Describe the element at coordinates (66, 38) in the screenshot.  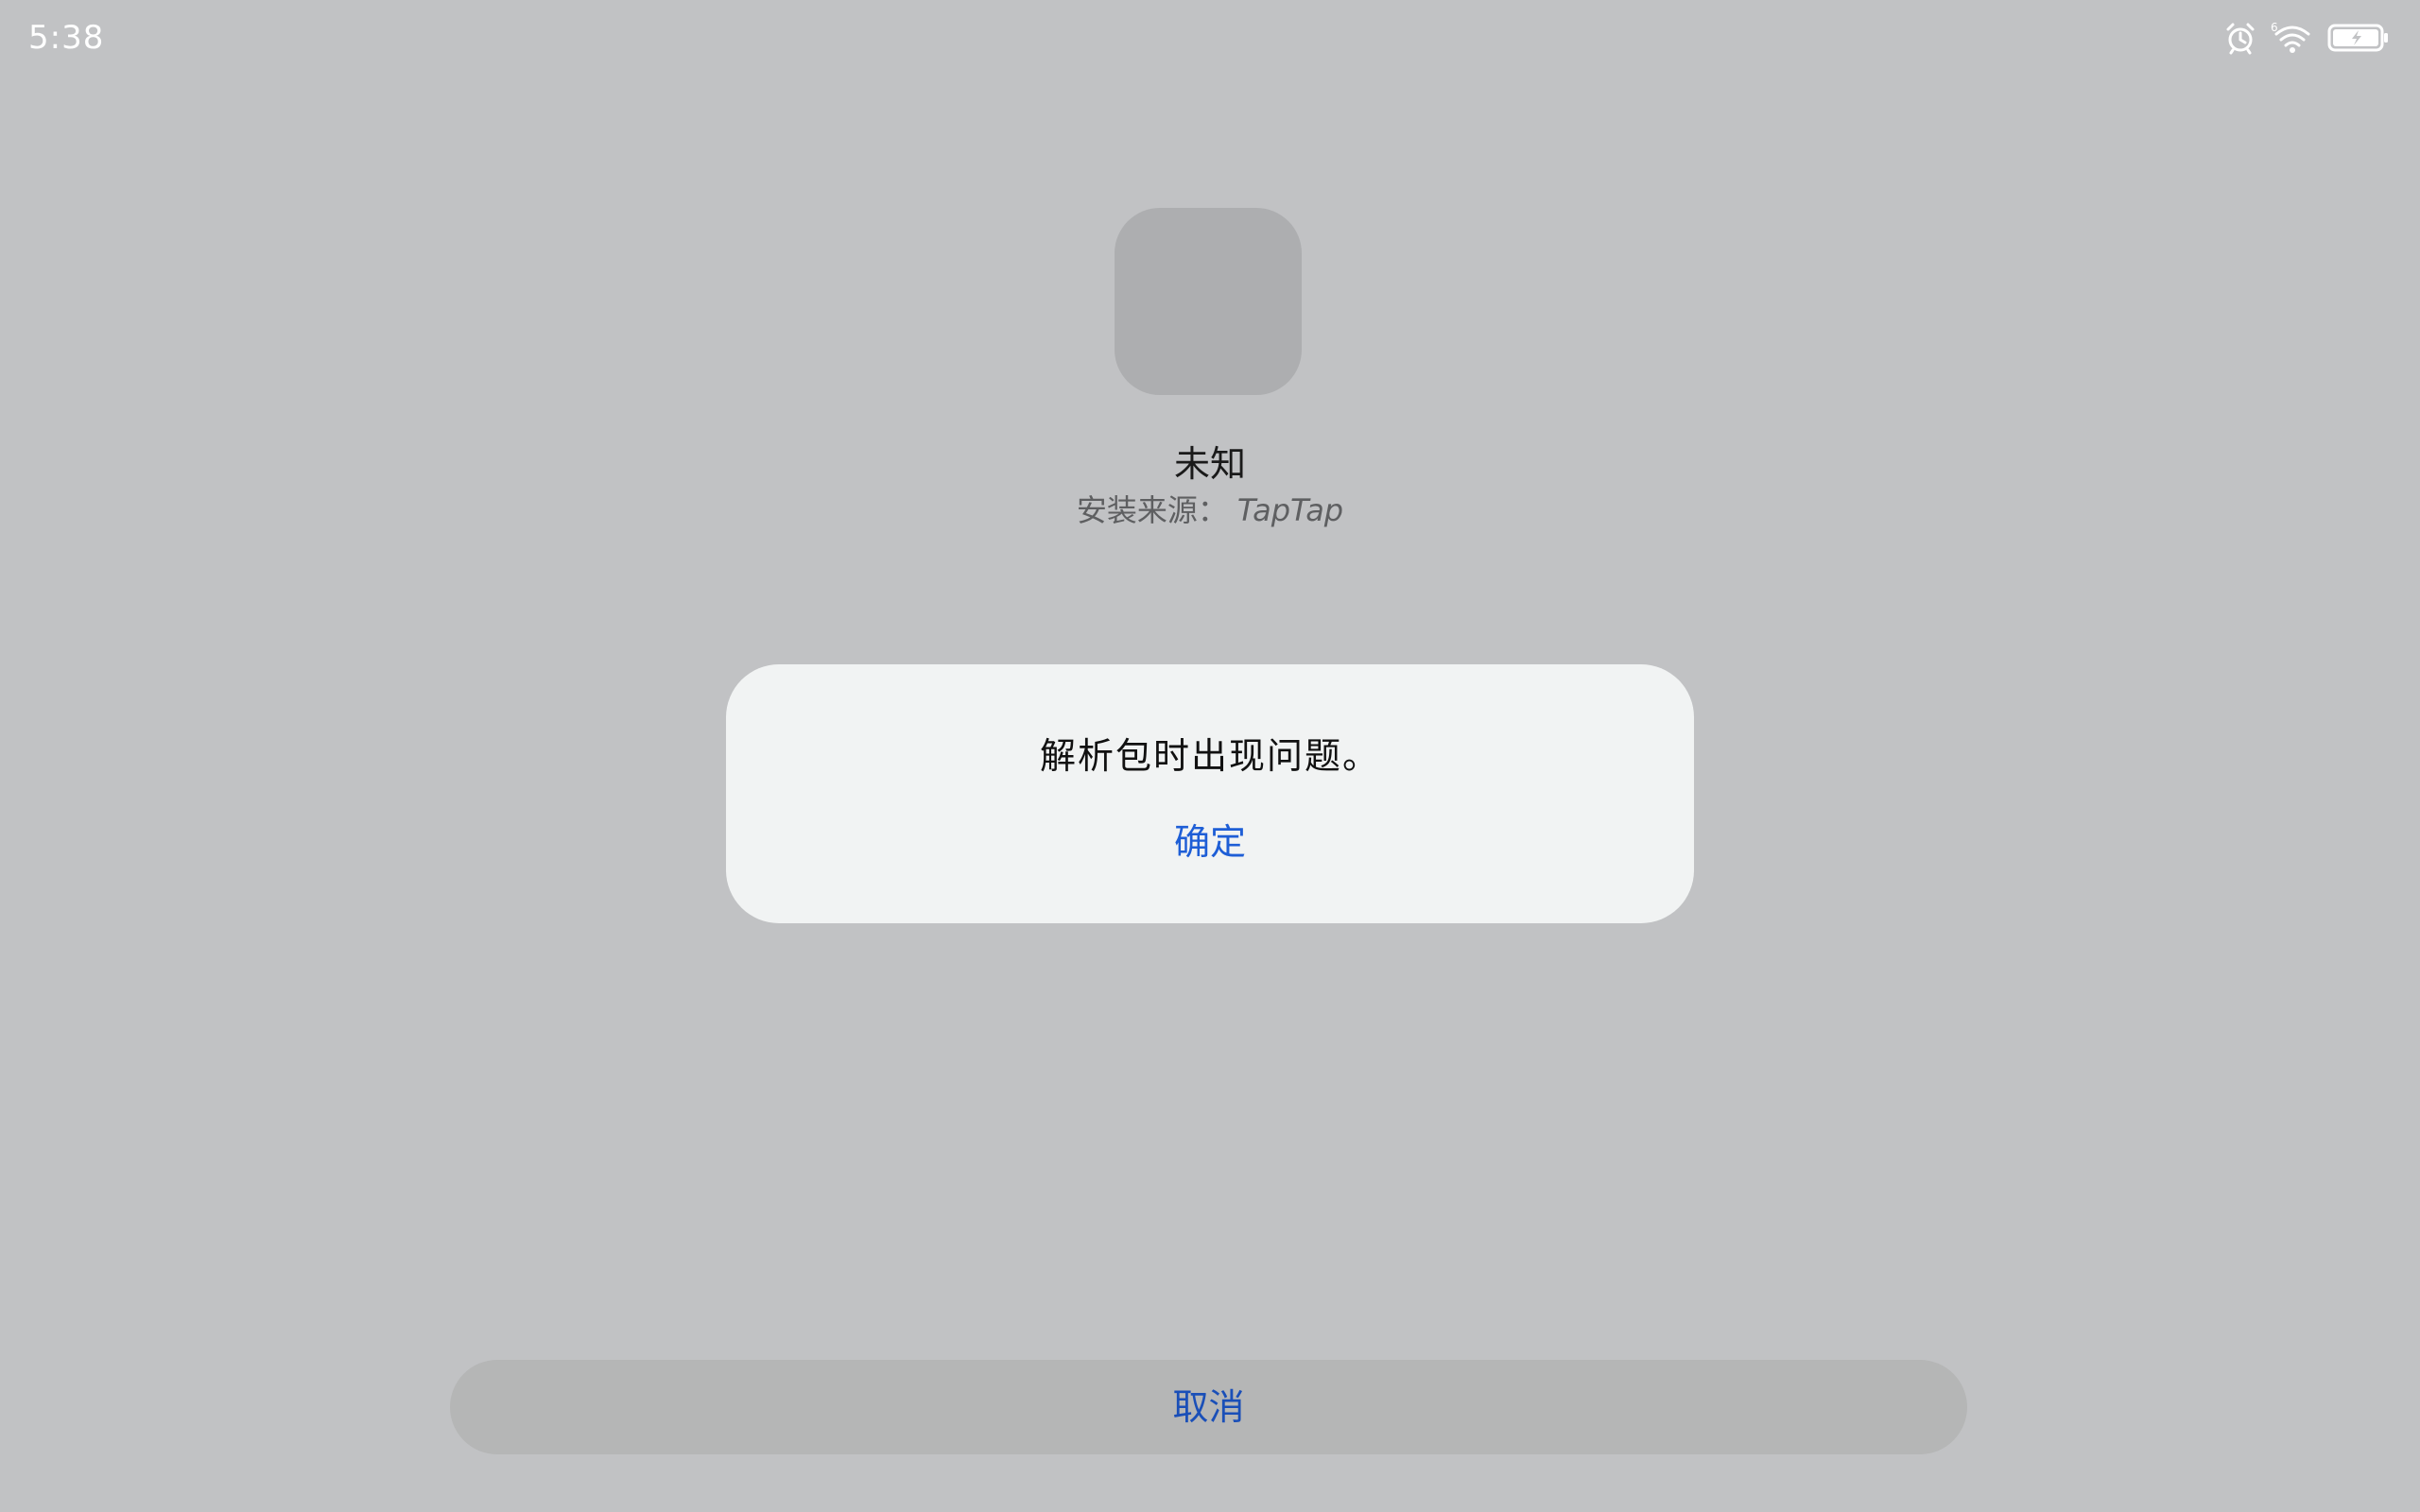
I see `status-time: 5:38` at that location.